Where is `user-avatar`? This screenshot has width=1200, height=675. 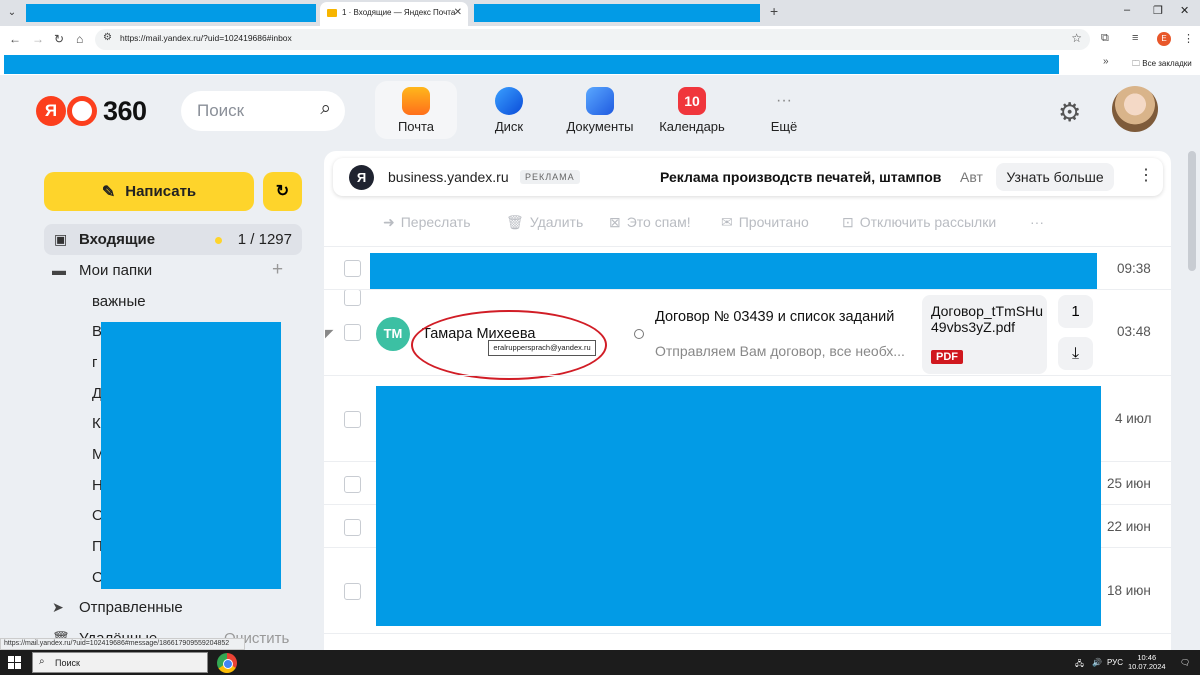 user-avatar is located at coordinates (1135, 109).